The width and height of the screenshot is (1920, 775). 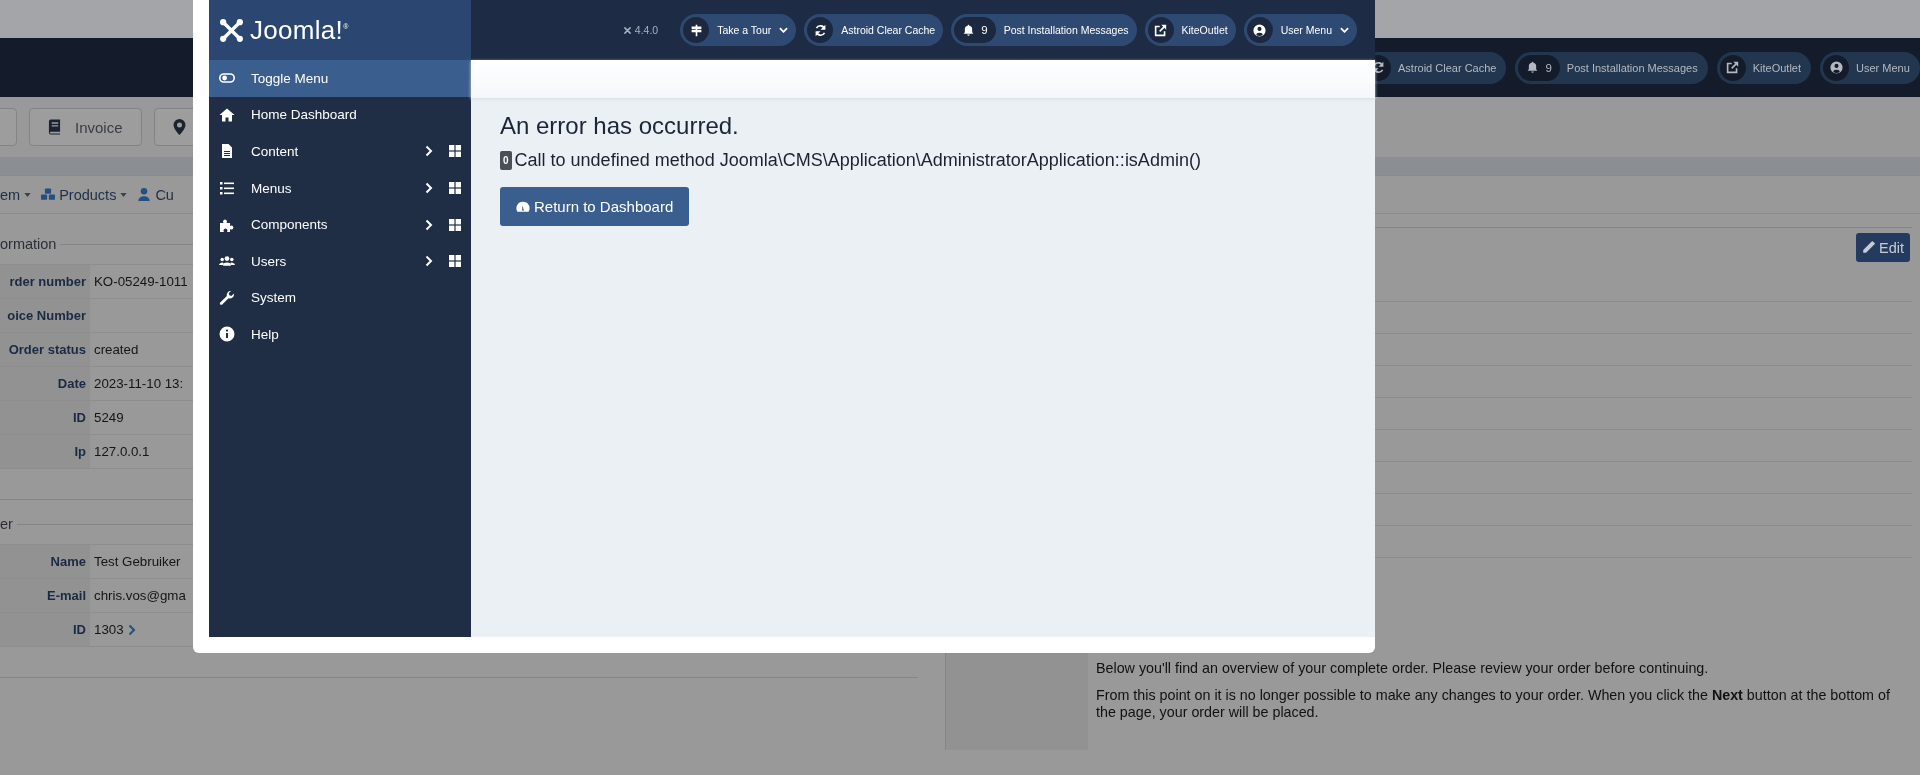 What do you see at coordinates (340, 298) in the screenshot?
I see `sidebar-item: System` at bounding box center [340, 298].